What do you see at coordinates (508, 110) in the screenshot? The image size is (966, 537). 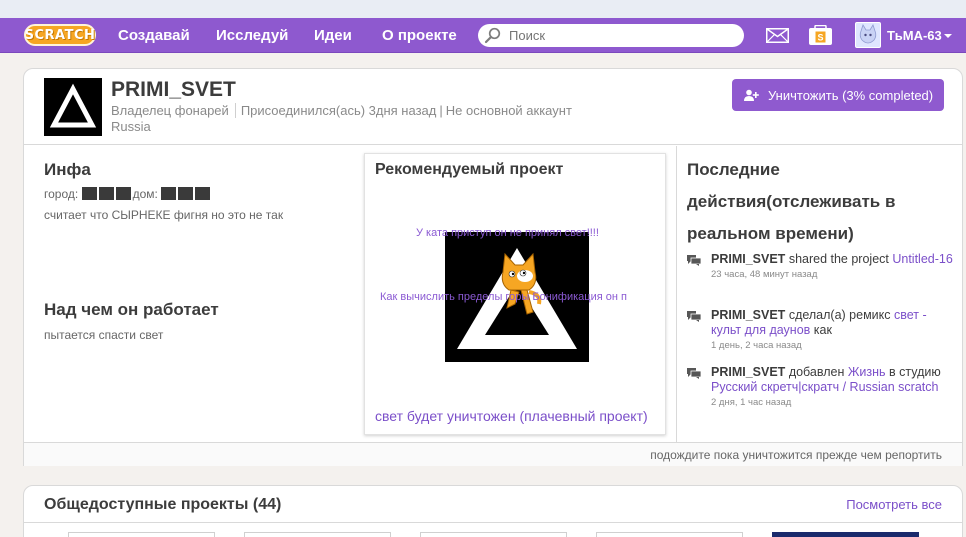 I see `profile-account-type: Не основной аккаунт` at bounding box center [508, 110].